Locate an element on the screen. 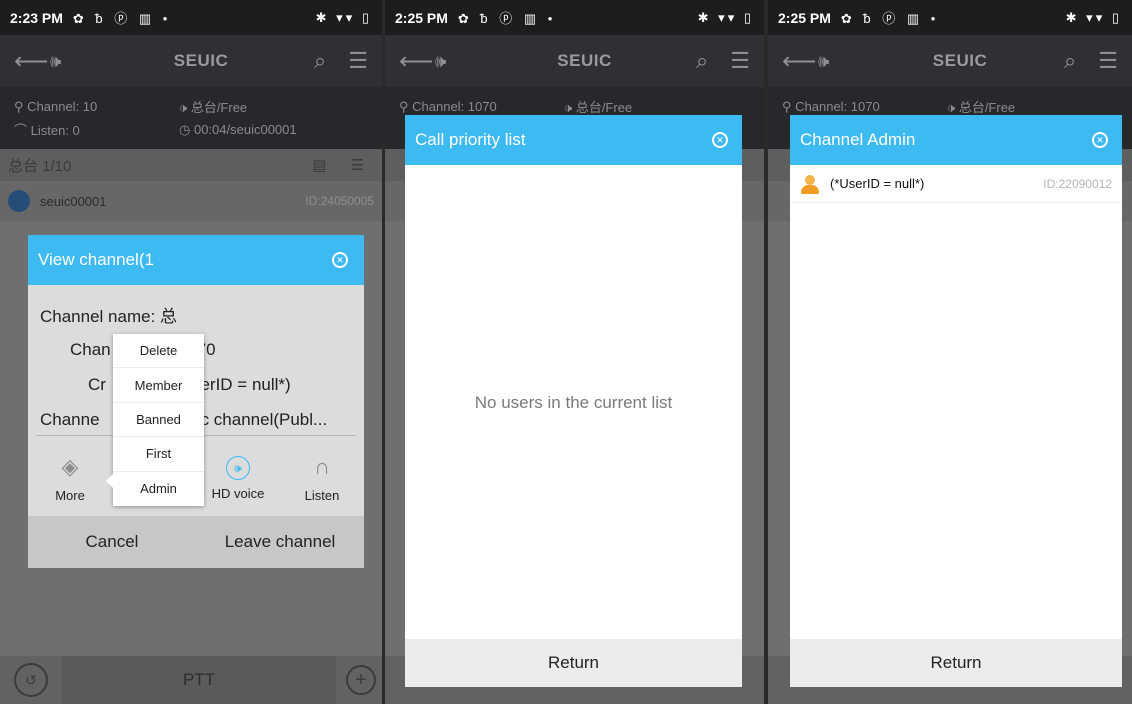 This screenshot has width=1132, height=704. dialog-header: Call priority list ✕ is located at coordinates (573, 140).